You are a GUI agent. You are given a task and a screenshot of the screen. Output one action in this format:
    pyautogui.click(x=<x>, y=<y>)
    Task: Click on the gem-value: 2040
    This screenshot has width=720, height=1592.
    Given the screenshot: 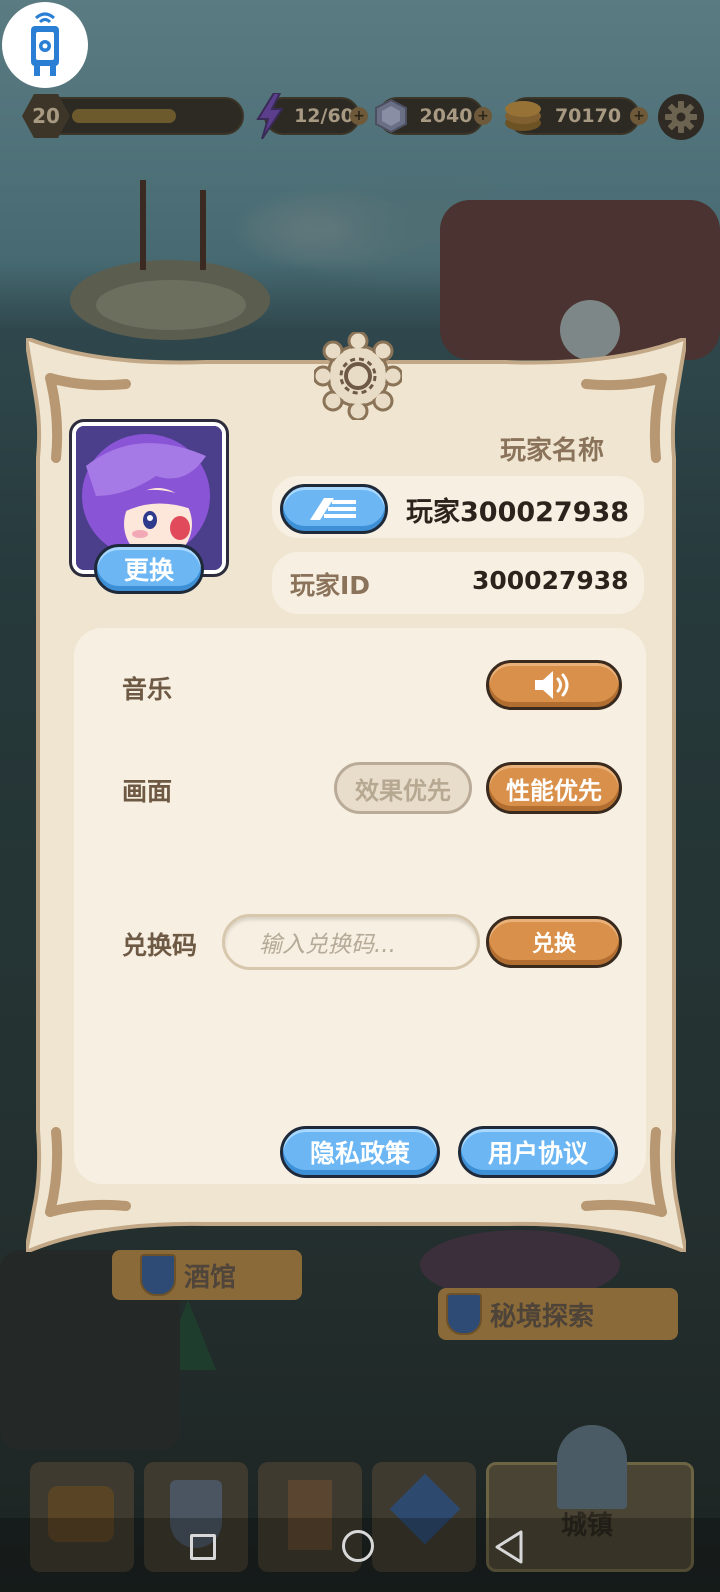 What is the action you would take?
    pyautogui.click(x=446, y=116)
    